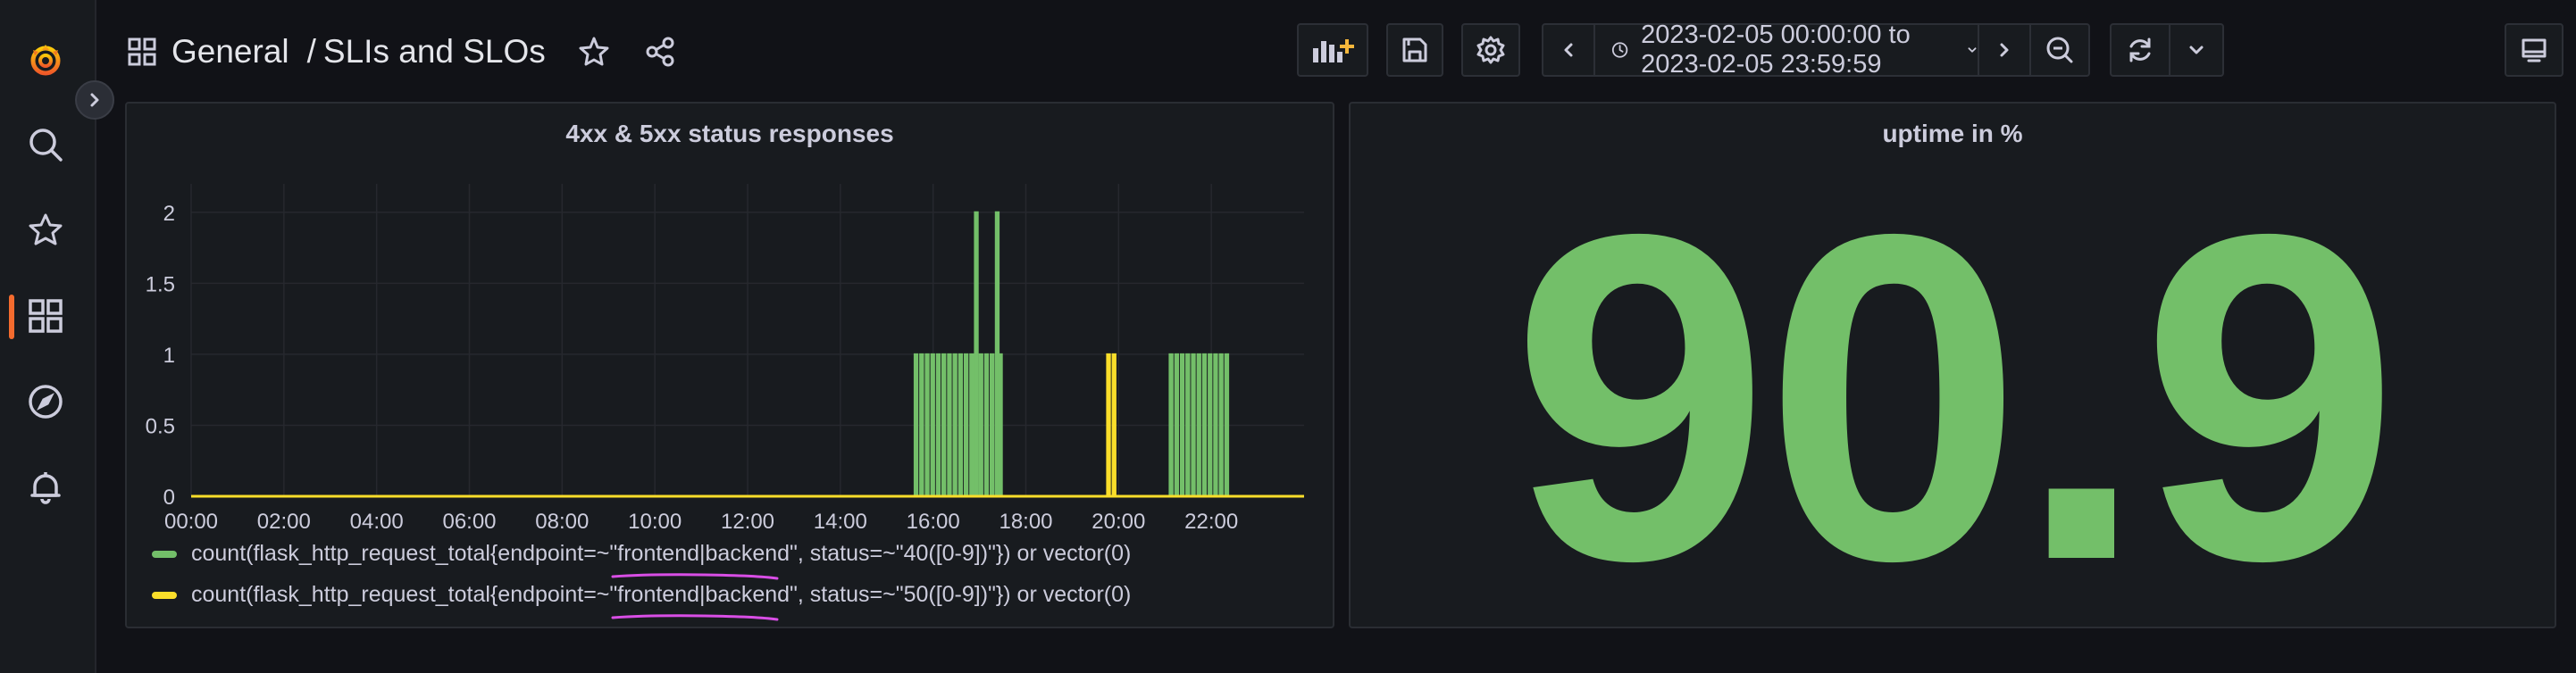 This screenshot has height=673, width=2576. What do you see at coordinates (46, 487) in the screenshot?
I see `alerting-bell-icon` at bounding box center [46, 487].